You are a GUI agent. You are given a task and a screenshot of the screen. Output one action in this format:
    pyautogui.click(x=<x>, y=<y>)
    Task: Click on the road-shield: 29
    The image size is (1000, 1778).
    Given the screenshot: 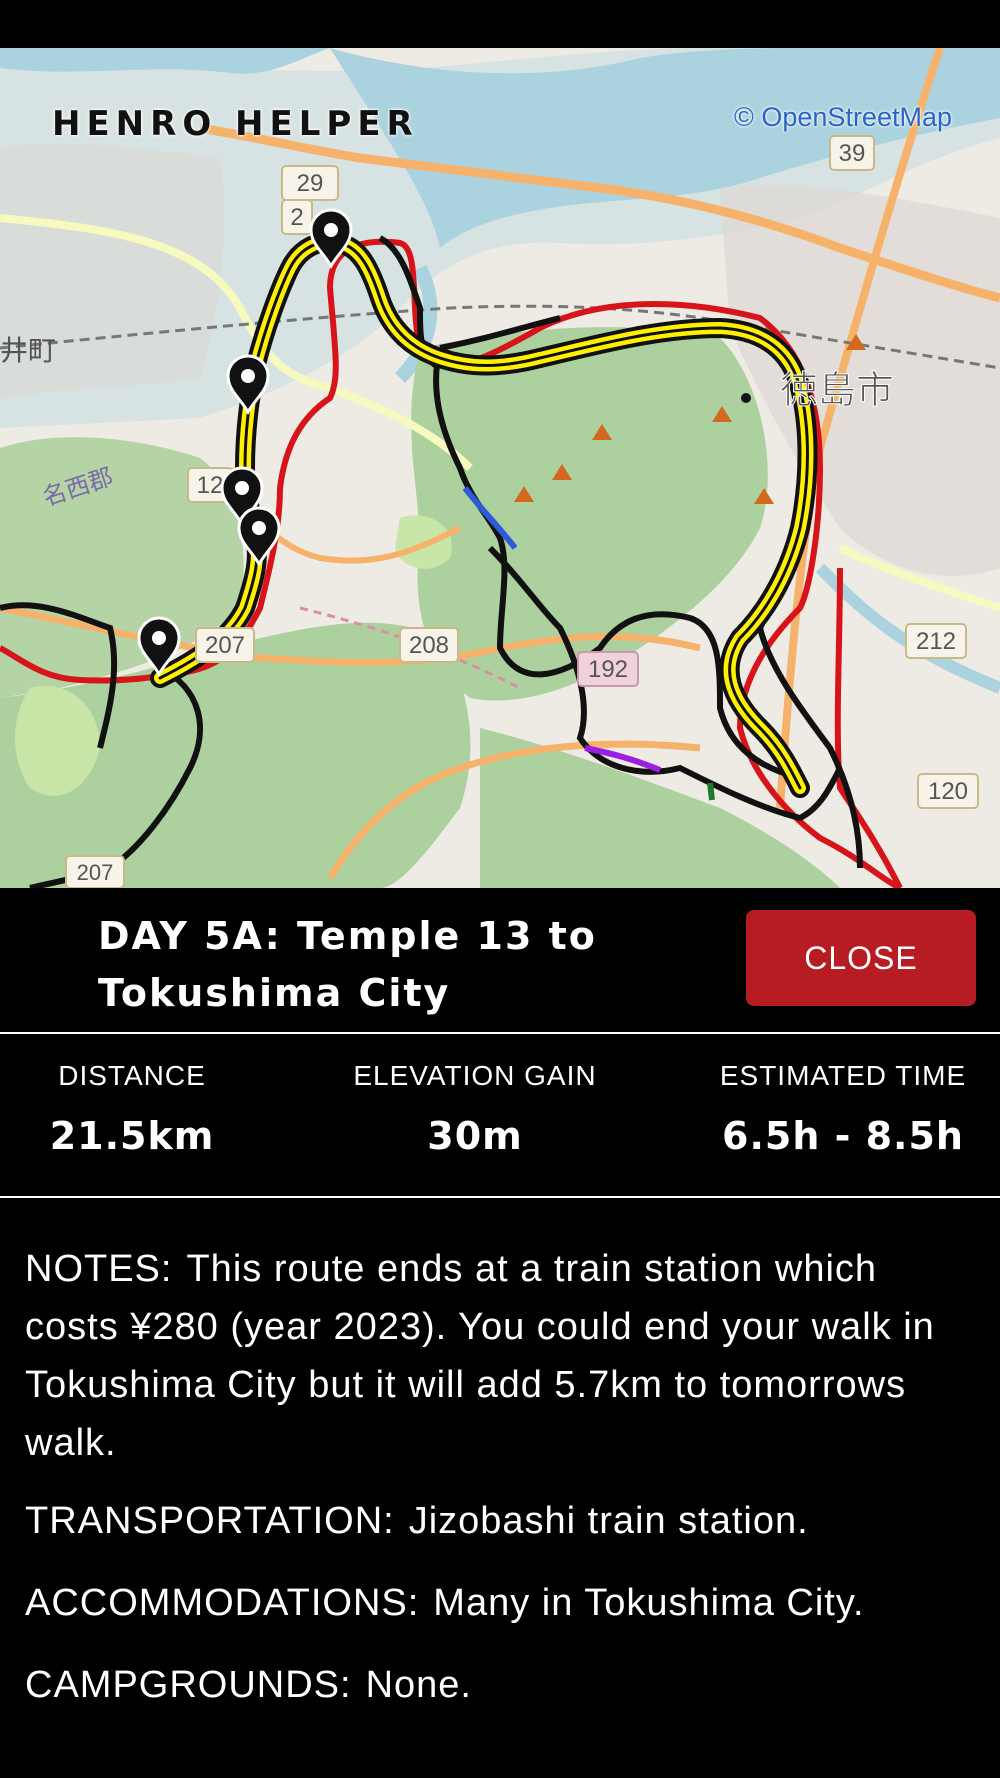 What is the action you would take?
    pyautogui.click(x=310, y=183)
    